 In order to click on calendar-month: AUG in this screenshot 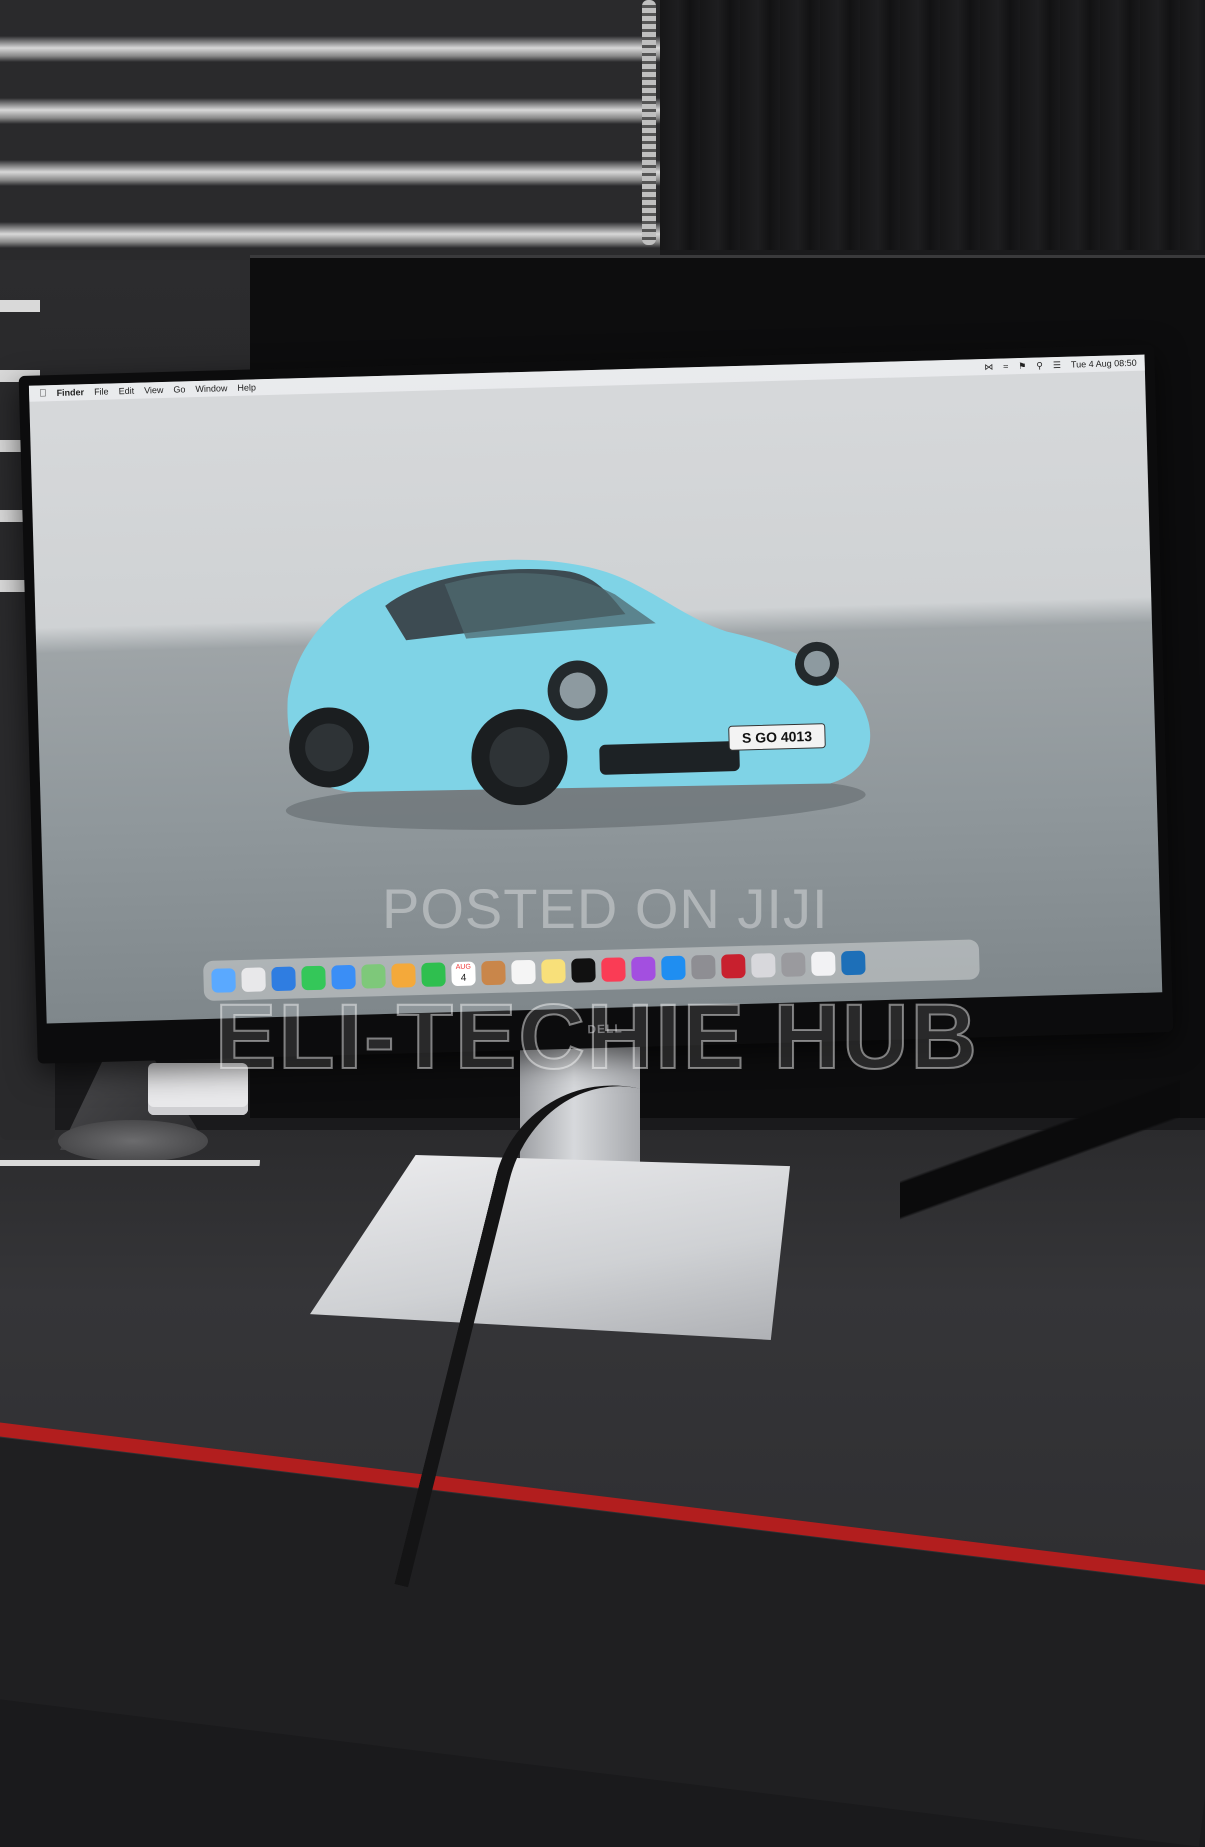, I will do `click(463, 967)`.